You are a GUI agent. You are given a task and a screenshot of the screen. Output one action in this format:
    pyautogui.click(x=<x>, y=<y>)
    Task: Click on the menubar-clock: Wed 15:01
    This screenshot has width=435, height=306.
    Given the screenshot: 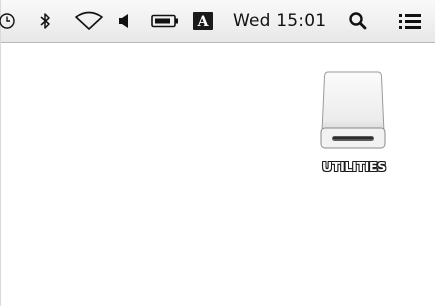 What is the action you would take?
    pyautogui.click(x=283, y=21)
    